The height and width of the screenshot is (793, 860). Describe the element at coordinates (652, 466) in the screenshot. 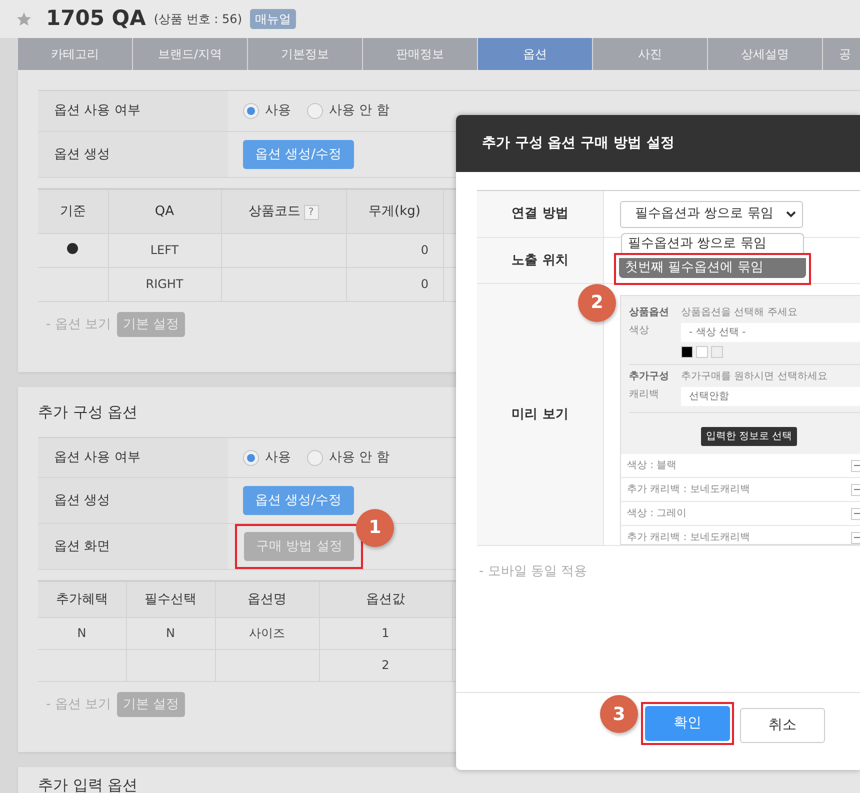

I see `preview-text: 색상 : 블랙` at that location.